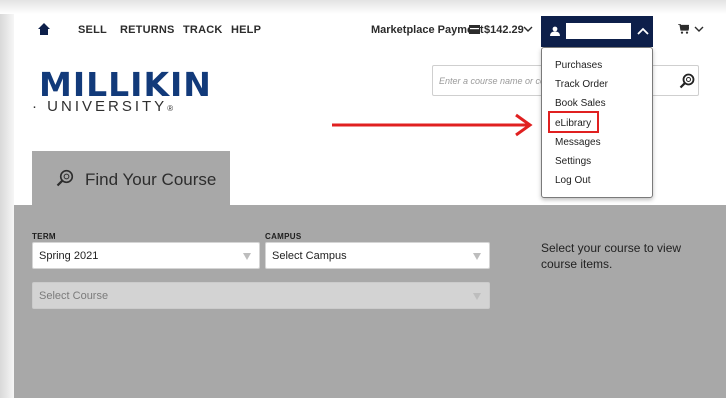 This screenshot has height=398, width=726. What do you see at coordinates (309, 256) in the screenshot?
I see `campus-value: Select Campus` at bounding box center [309, 256].